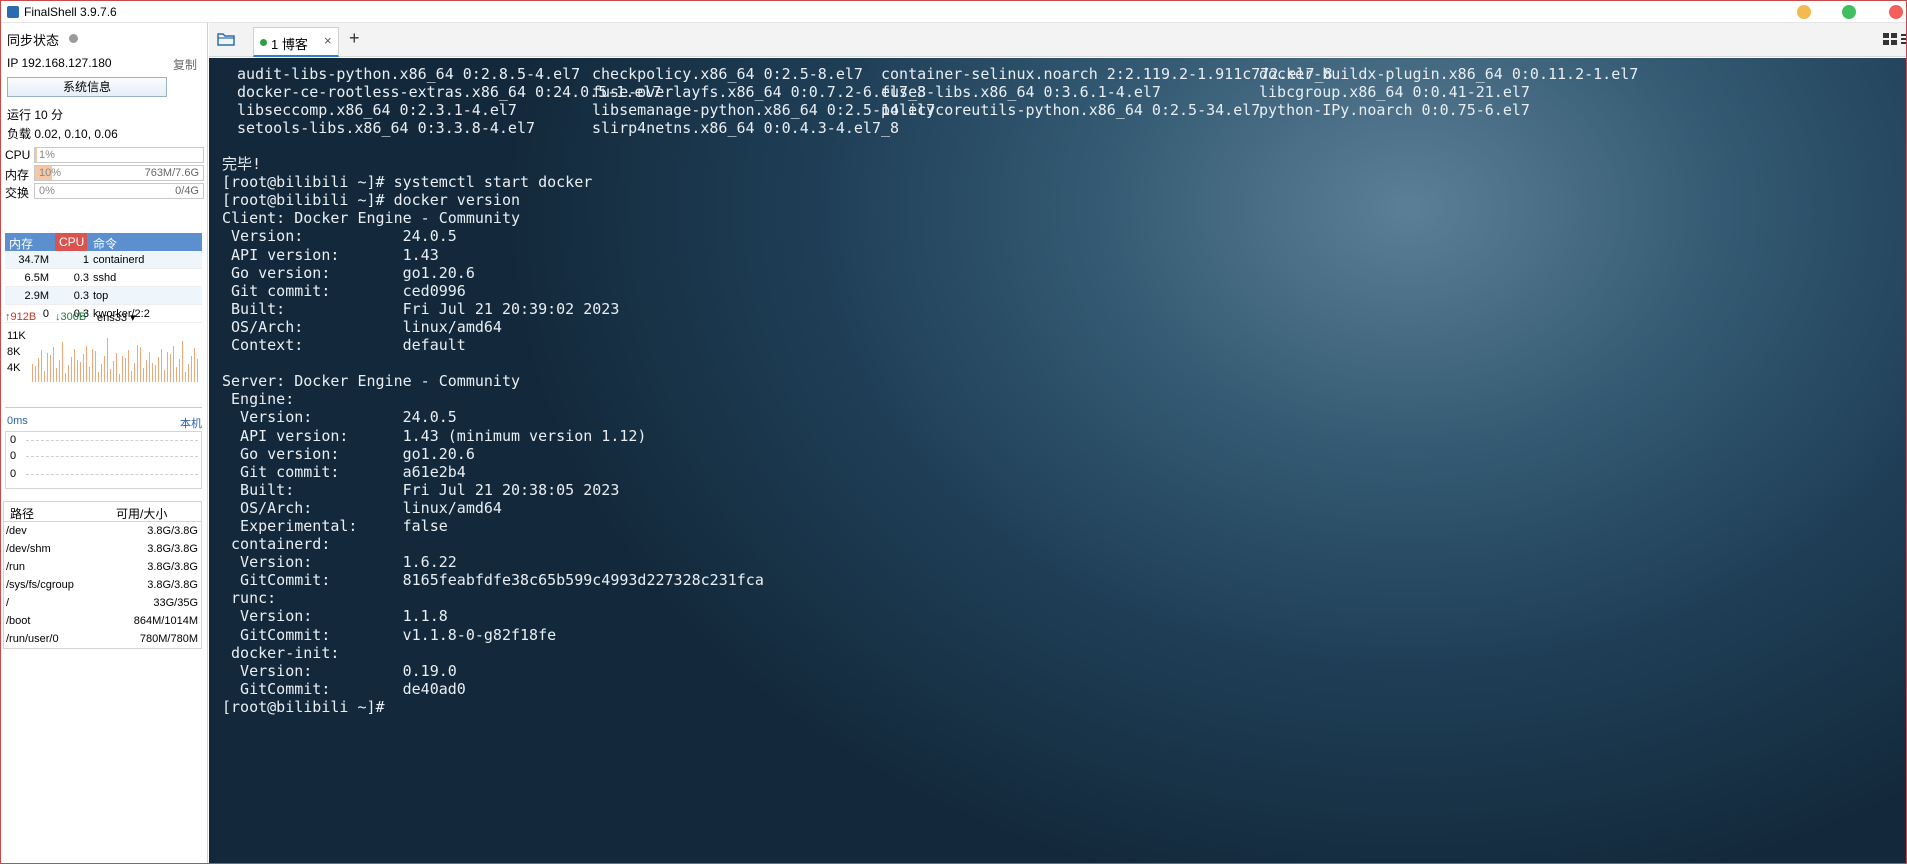 The width and height of the screenshot is (1907, 864). I want to click on package-entry: audit-libs-python.x86_64 0:2.8.5-4.el7, so click(409, 74).